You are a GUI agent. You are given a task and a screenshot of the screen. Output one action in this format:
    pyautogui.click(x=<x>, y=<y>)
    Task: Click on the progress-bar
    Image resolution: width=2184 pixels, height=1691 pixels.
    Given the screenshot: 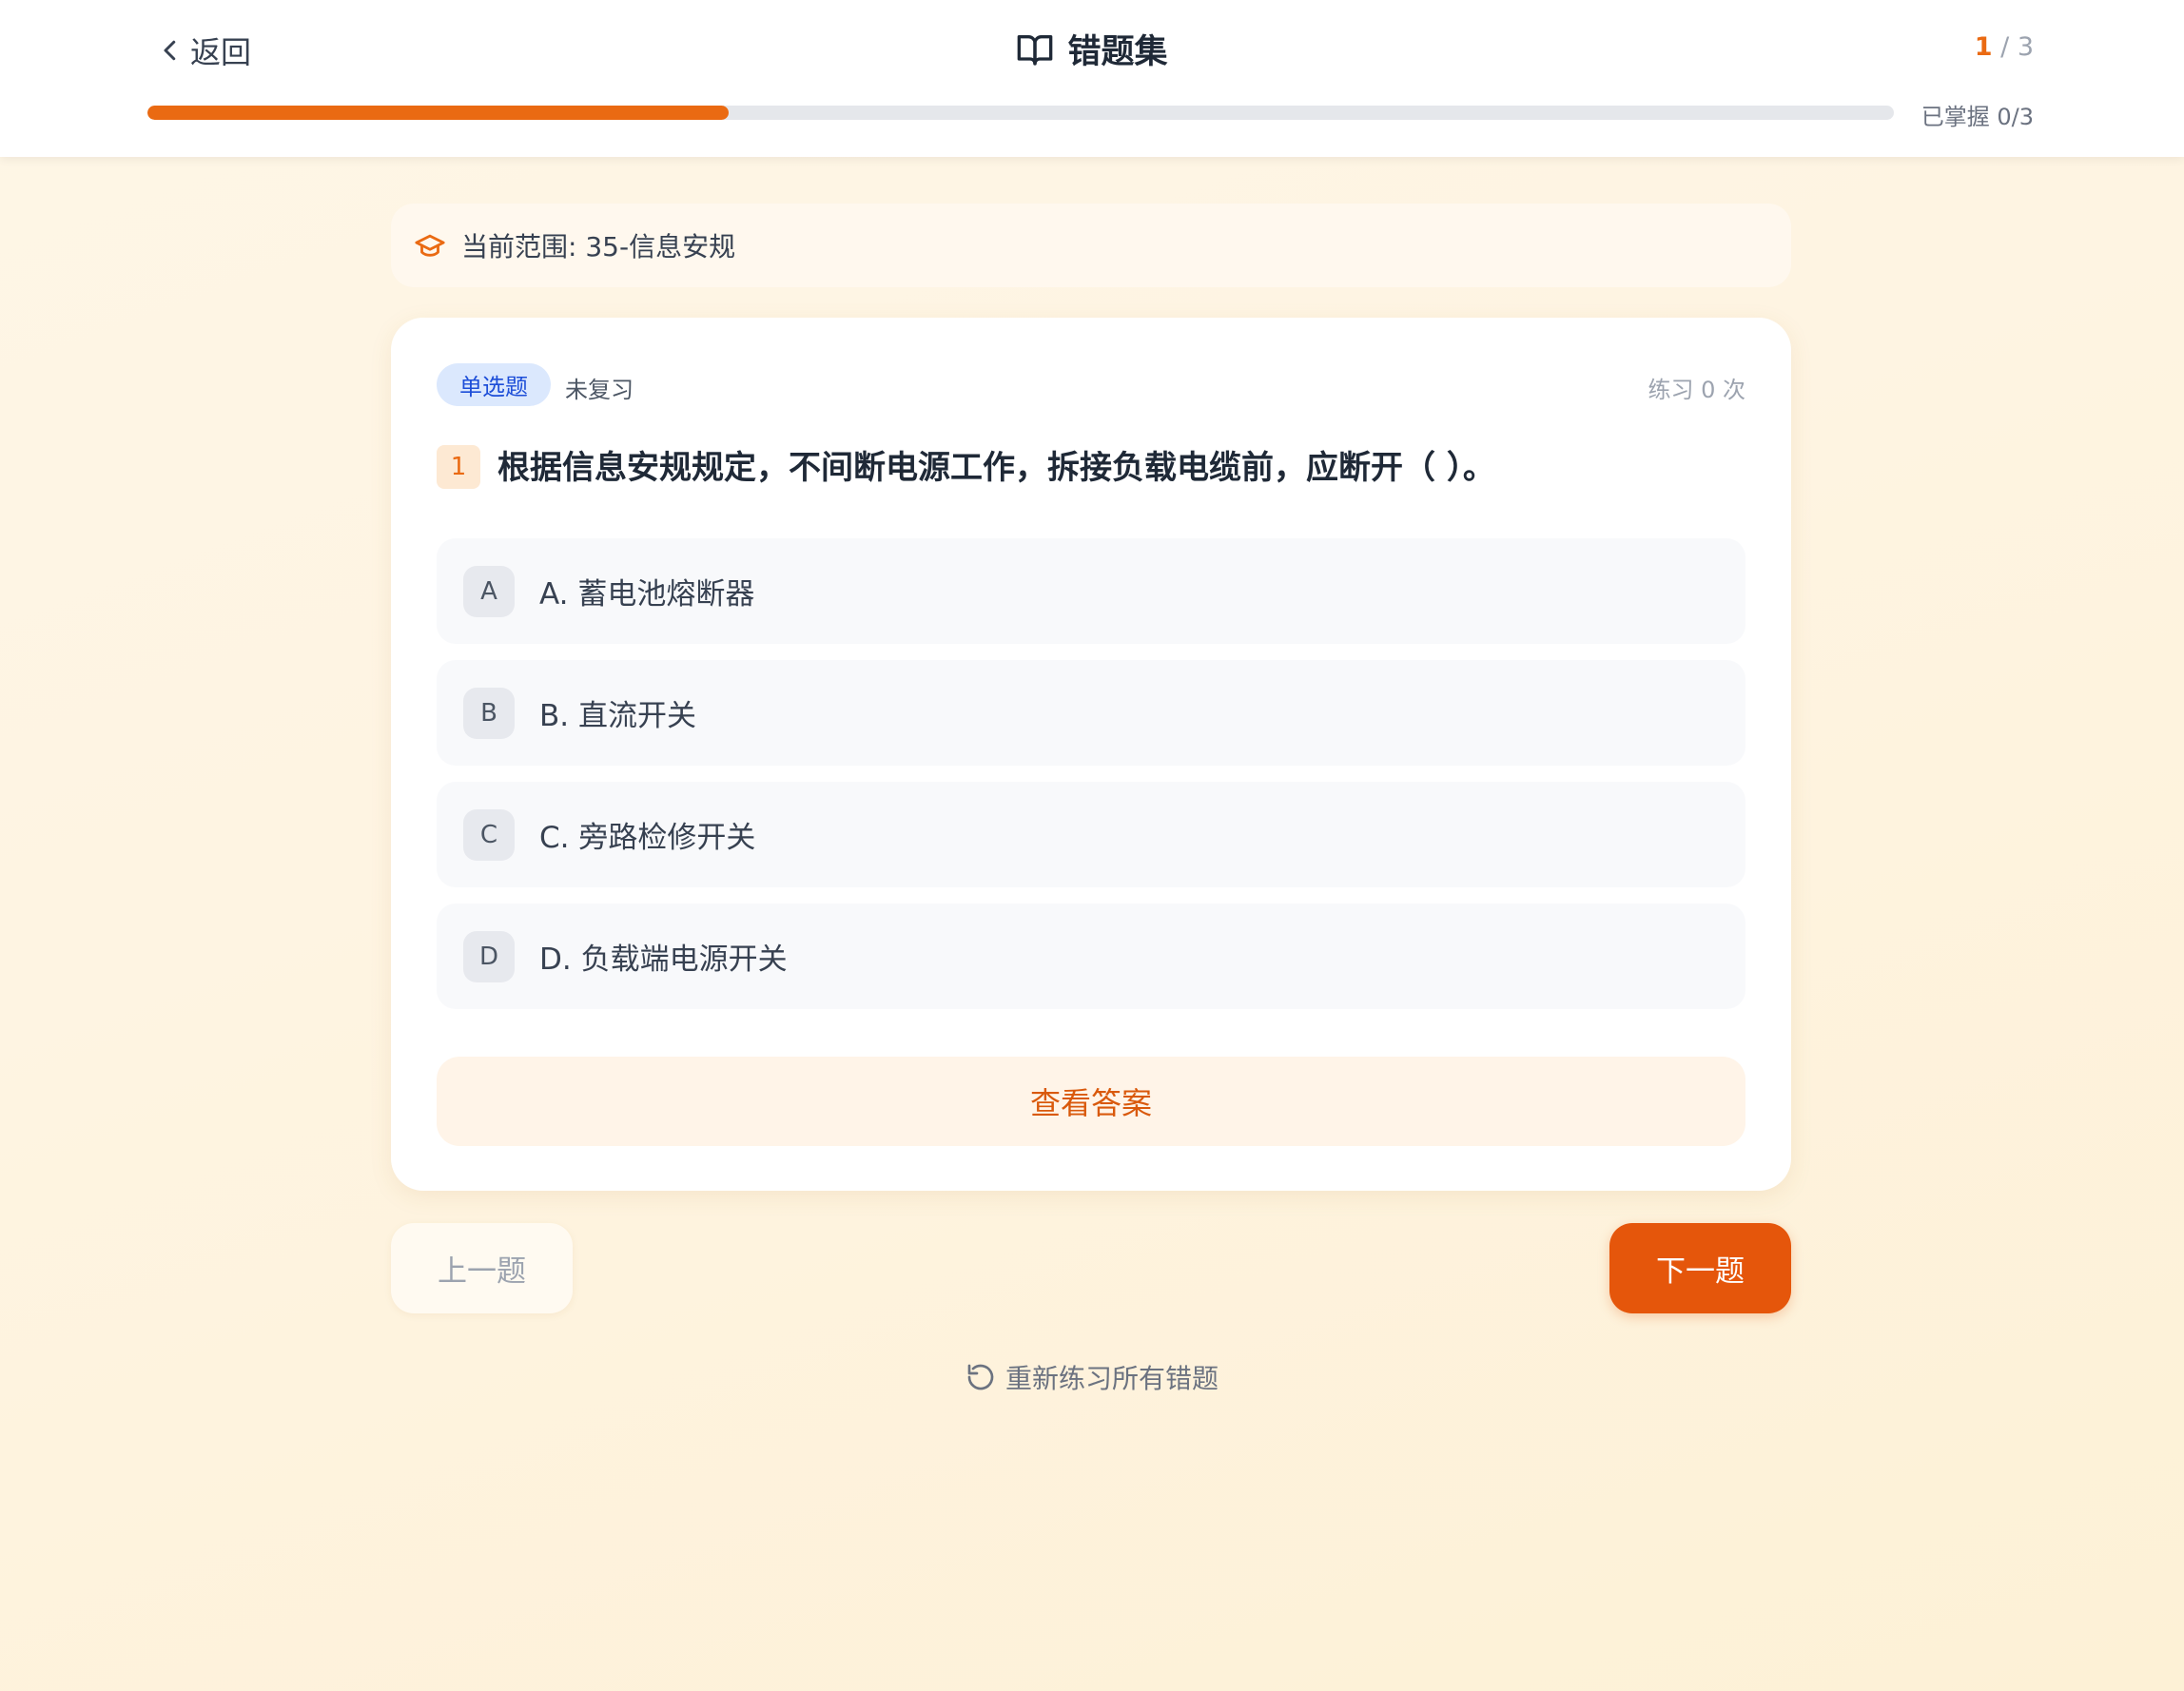 What is the action you would take?
    pyautogui.click(x=1021, y=113)
    